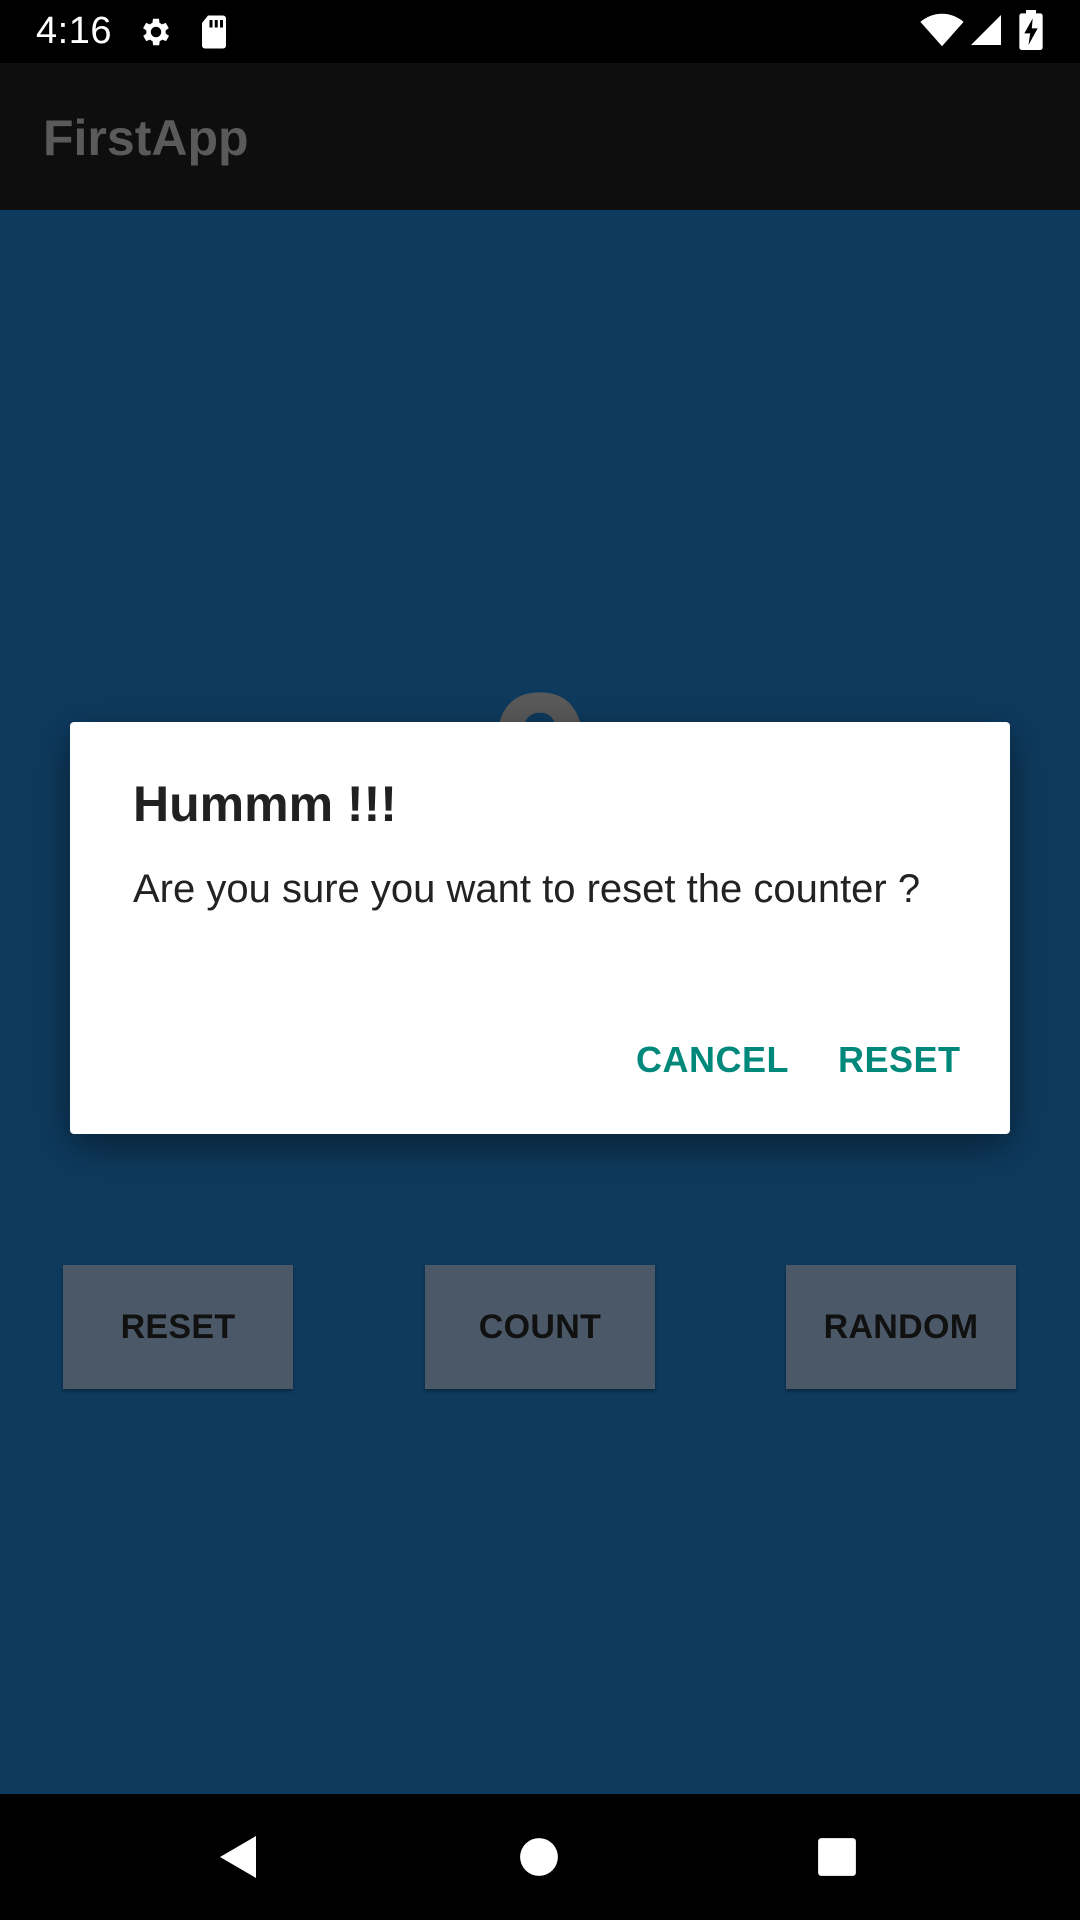 The height and width of the screenshot is (1920, 1080). Describe the element at coordinates (265, 804) in the screenshot. I see `dialog-title: Hummm !!!` at that location.